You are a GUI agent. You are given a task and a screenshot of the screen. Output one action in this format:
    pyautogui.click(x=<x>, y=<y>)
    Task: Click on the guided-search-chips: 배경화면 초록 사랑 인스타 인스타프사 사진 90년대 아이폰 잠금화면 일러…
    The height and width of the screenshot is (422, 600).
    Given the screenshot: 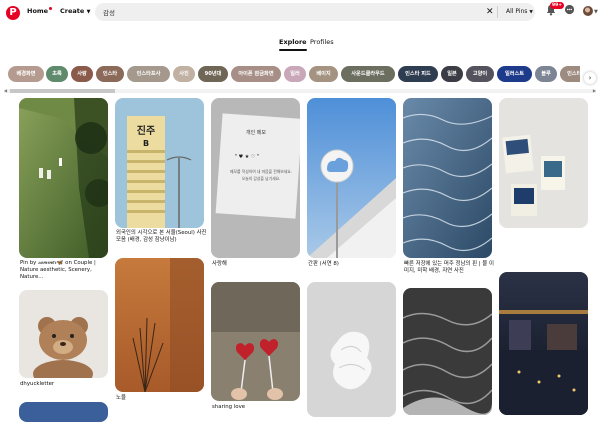 What is the action you would take?
    pyautogui.click(x=294, y=74)
    